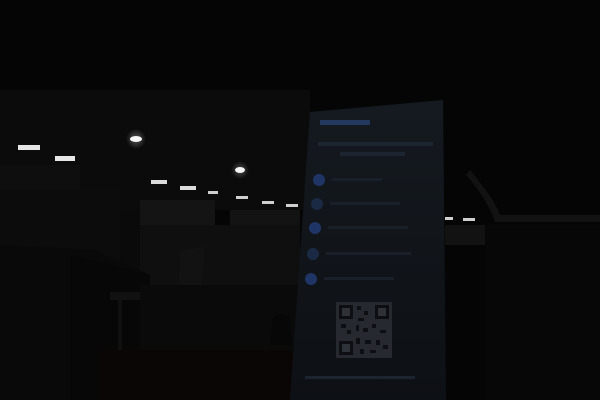 This screenshot has width=600, height=400. Describe the element at coordinates (364, 330) in the screenshot. I see `qr-code` at that location.